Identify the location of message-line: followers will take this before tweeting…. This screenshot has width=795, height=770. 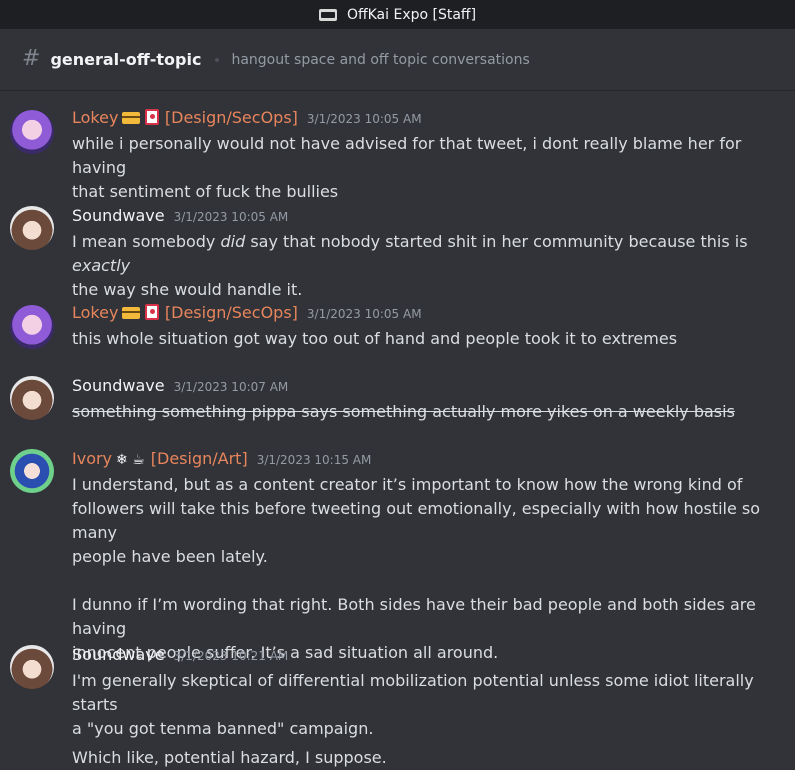
(416, 520).